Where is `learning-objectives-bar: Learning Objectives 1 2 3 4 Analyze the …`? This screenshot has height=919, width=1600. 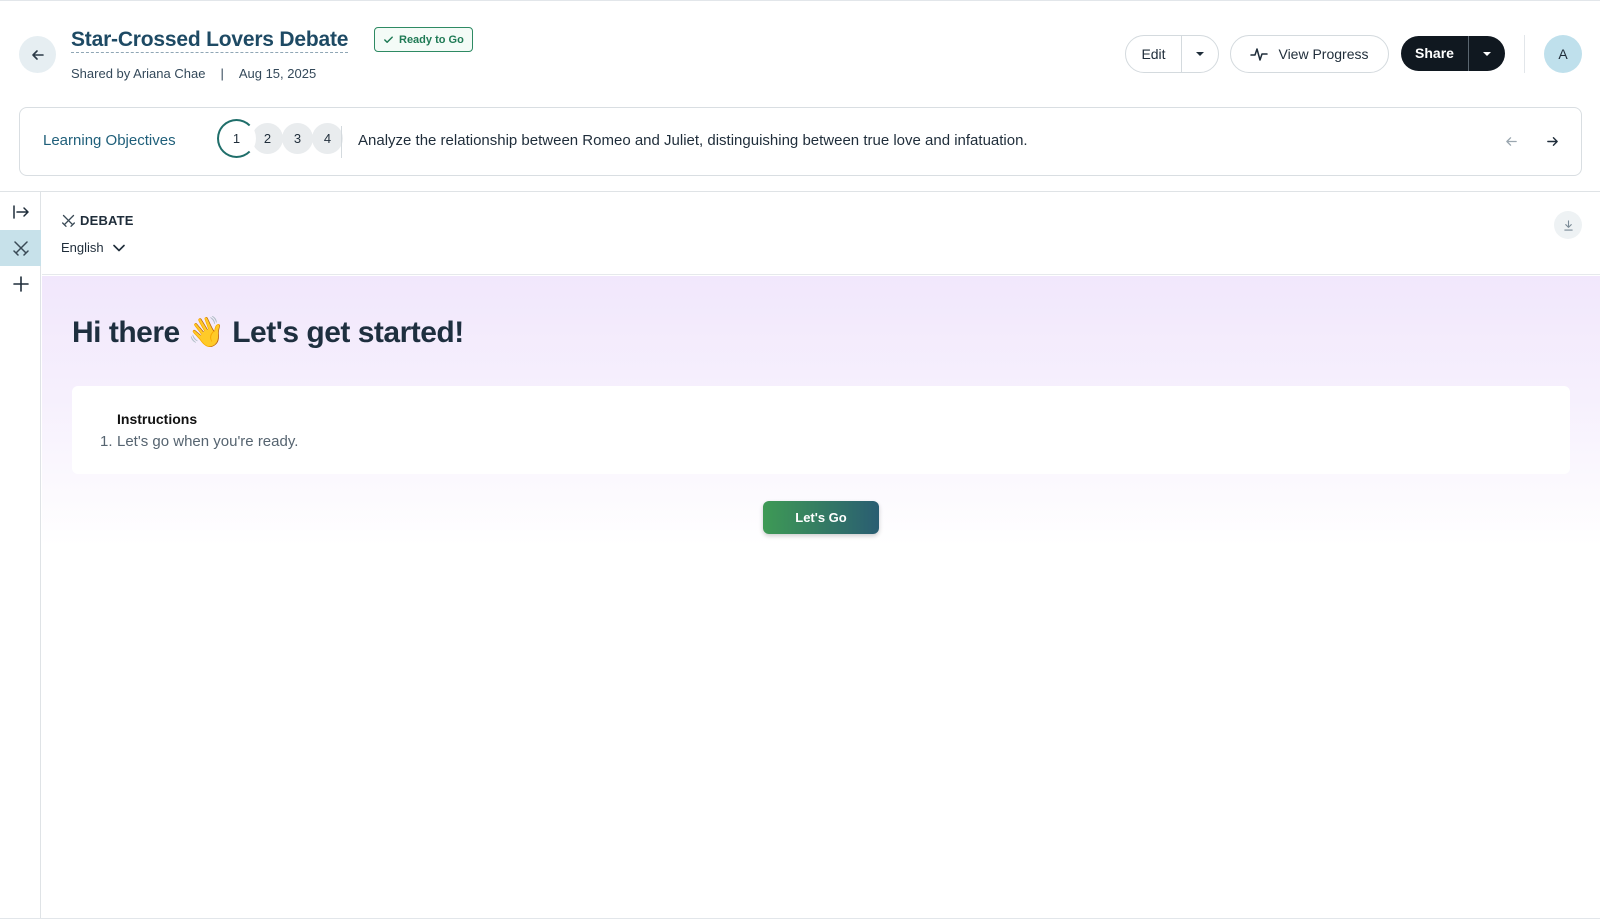
learning-objectives-bar: Learning Objectives 1 2 3 4 Analyze the … is located at coordinates (800, 141).